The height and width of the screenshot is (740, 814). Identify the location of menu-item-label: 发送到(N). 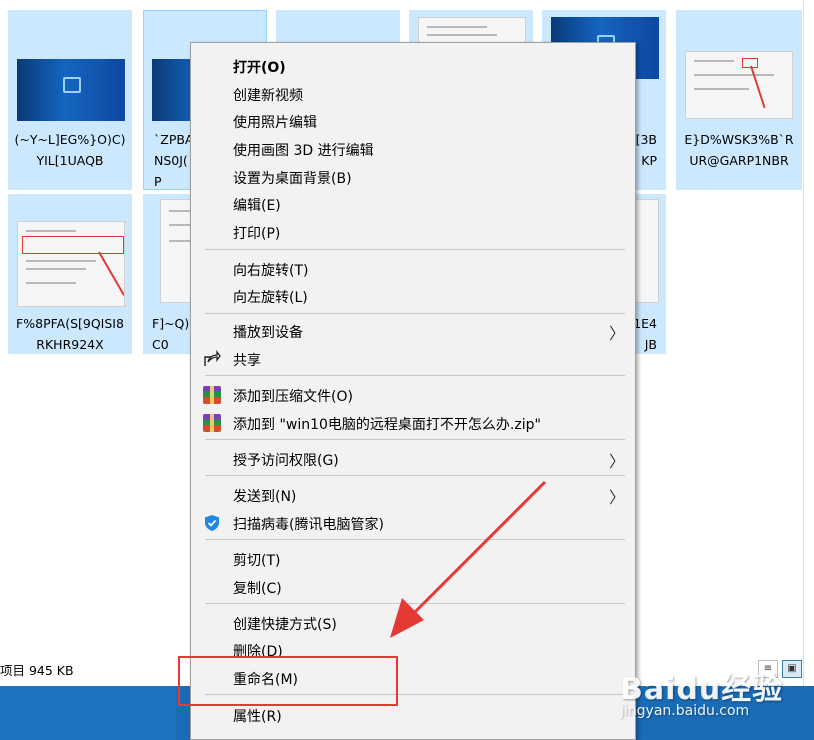
(265, 497).